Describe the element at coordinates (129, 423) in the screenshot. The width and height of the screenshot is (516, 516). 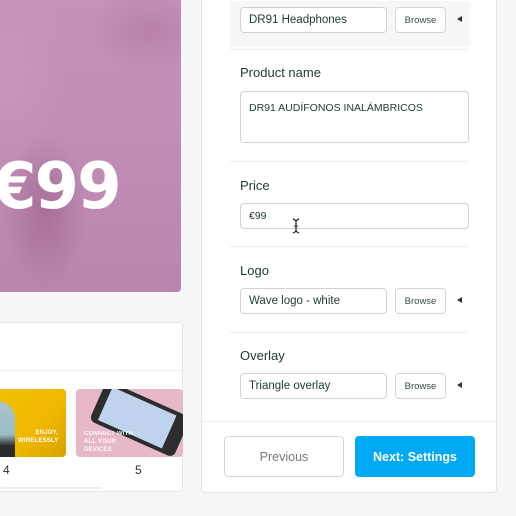
I see `thumbnail-5: CONNECT WITH ALL YOUR DEVICES` at that location.